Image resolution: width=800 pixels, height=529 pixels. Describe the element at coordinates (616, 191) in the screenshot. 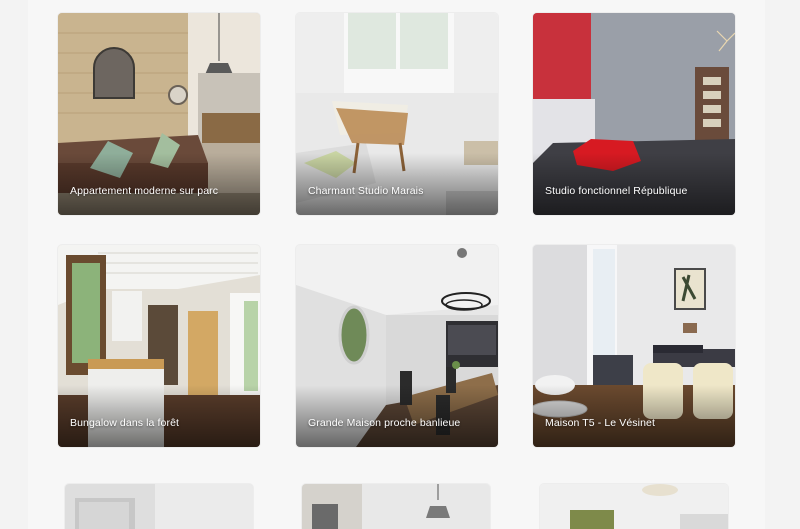

I see `listing-title: Studio fonctionnel République` at that location.